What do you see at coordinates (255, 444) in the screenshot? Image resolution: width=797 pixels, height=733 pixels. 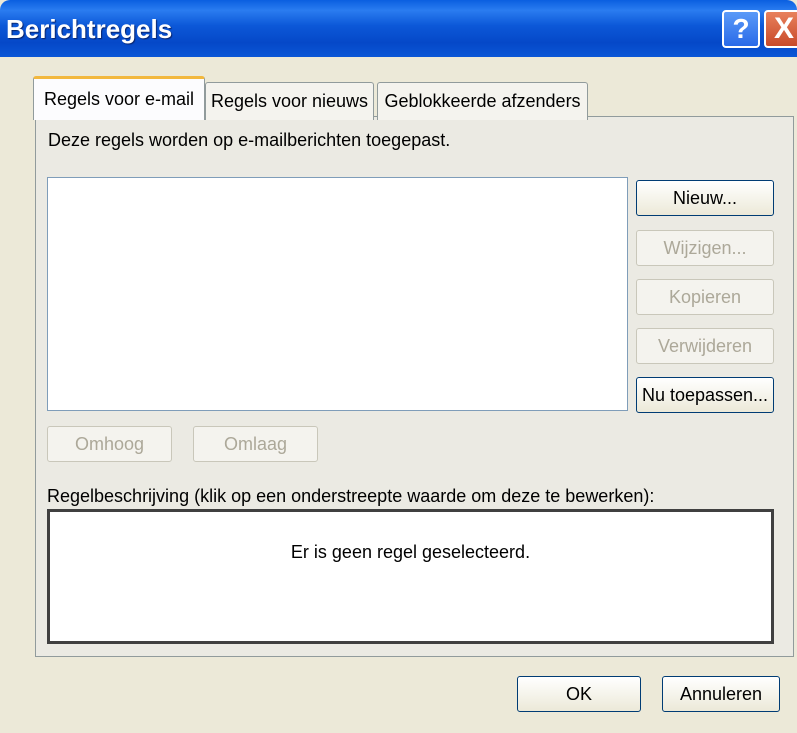 I see `move-down-button: Omlaag` at bounding box center [255, 444].